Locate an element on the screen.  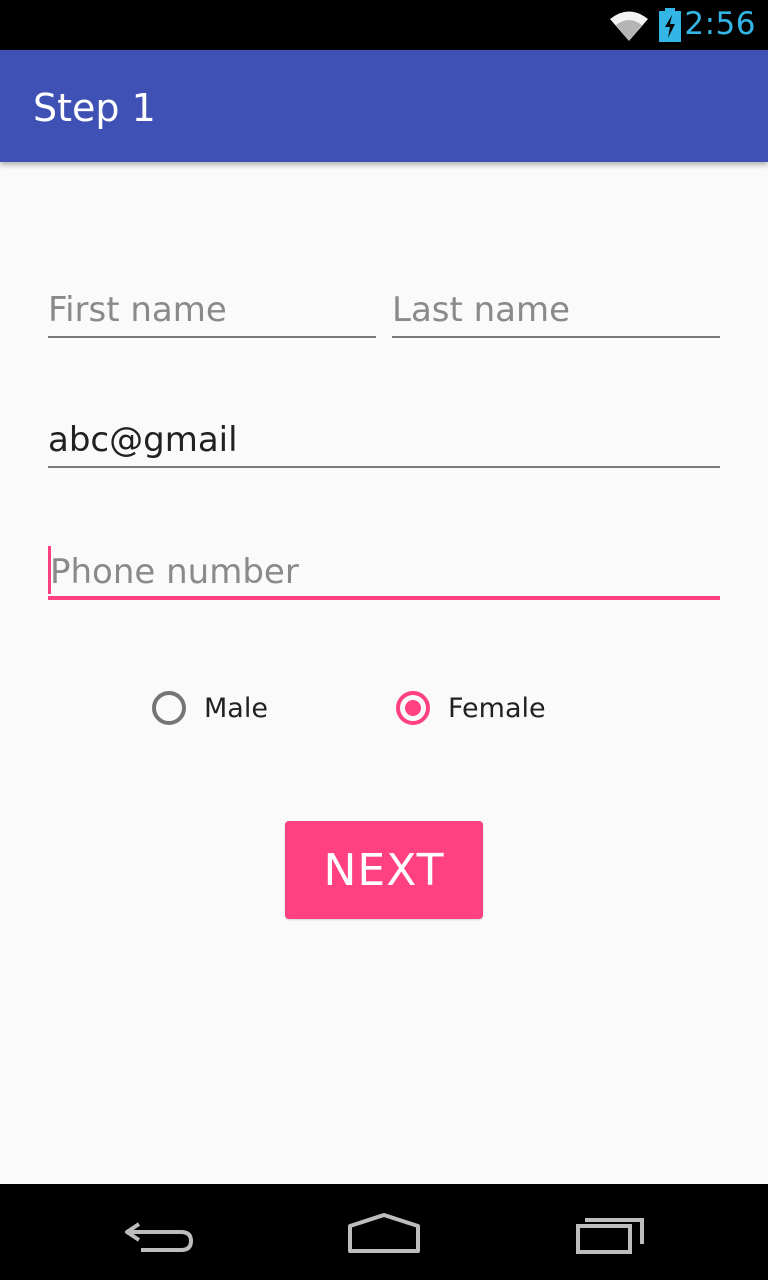
first-name-input is located at coordinates (212, 310).